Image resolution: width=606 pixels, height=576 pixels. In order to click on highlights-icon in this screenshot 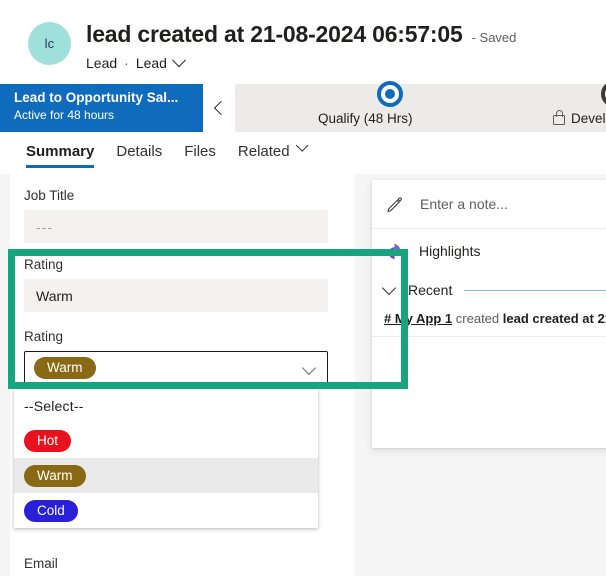, I will do `click(394, 251)`.